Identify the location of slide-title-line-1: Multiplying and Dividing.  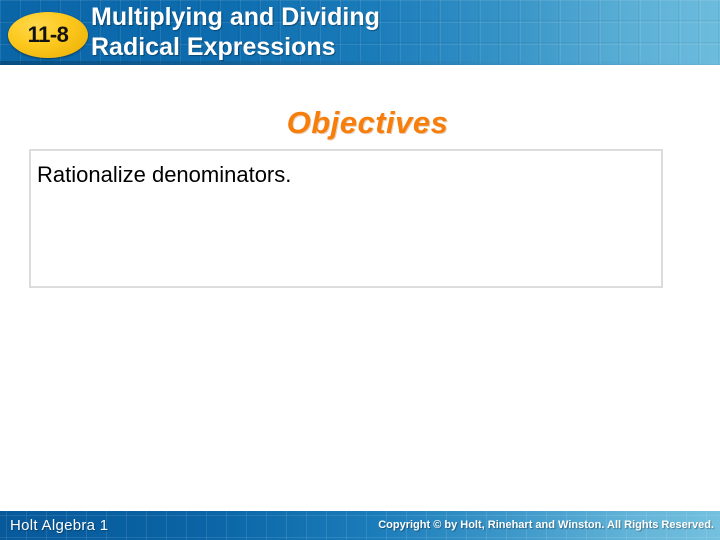
(235, 17).